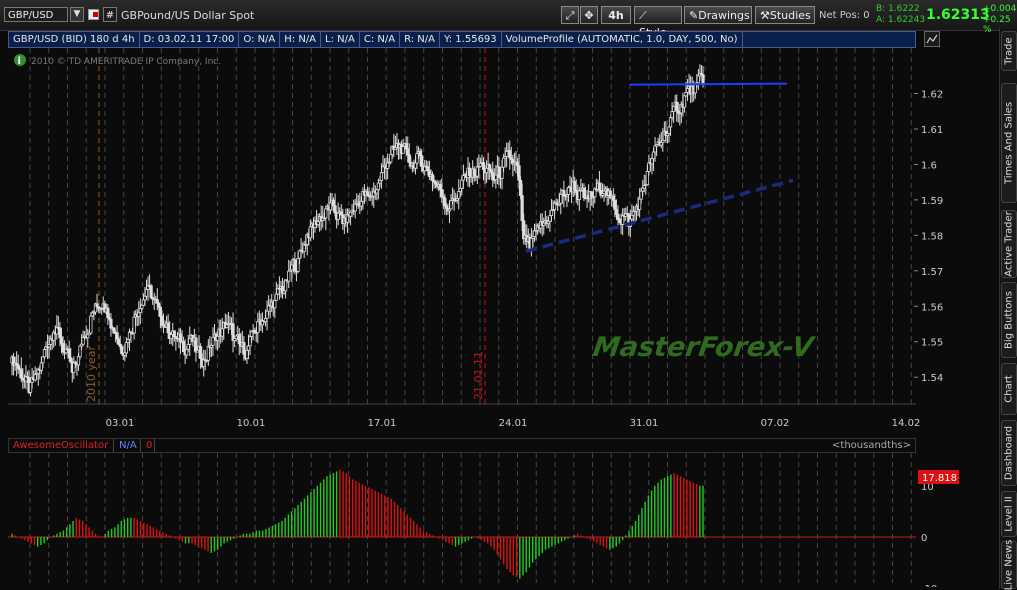 Image resolution: width=1017 pixels, height=590 pixels. What do you see at coordinates (785, 15) in the screenshot?
I see `studies-button: ⚒Studies` at bounding box center [785, 15].